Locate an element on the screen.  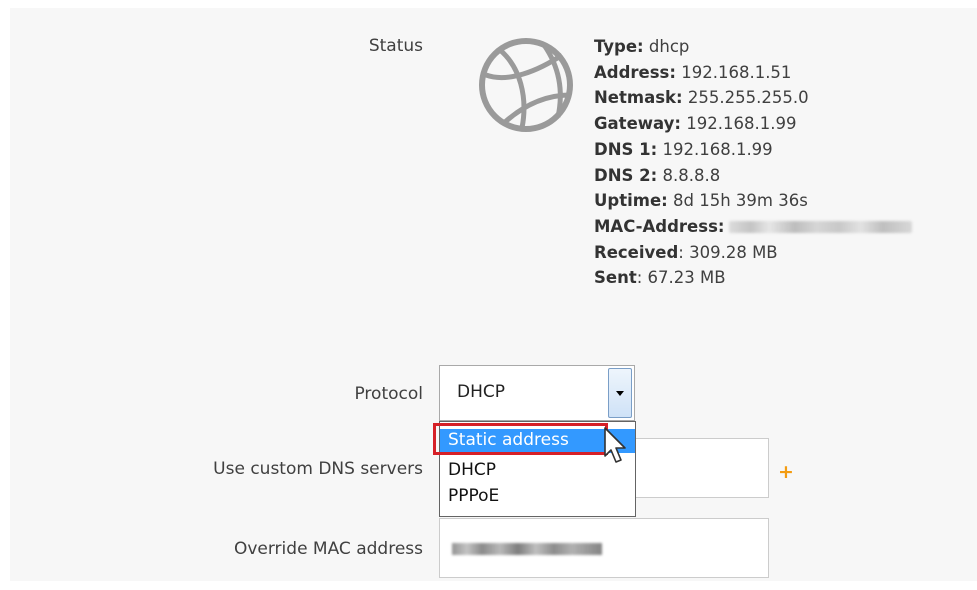
redacted-mac-input-value is located at coordinates (527, 549).